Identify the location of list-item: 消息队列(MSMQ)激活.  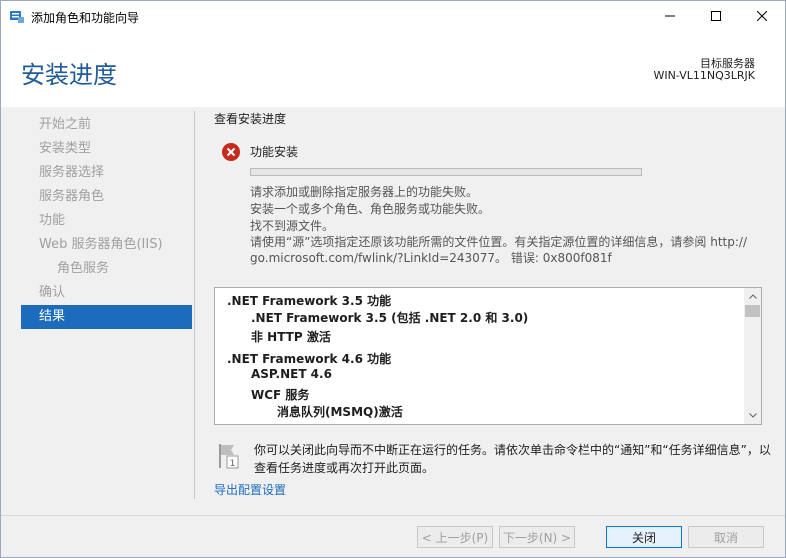
(340, 412).